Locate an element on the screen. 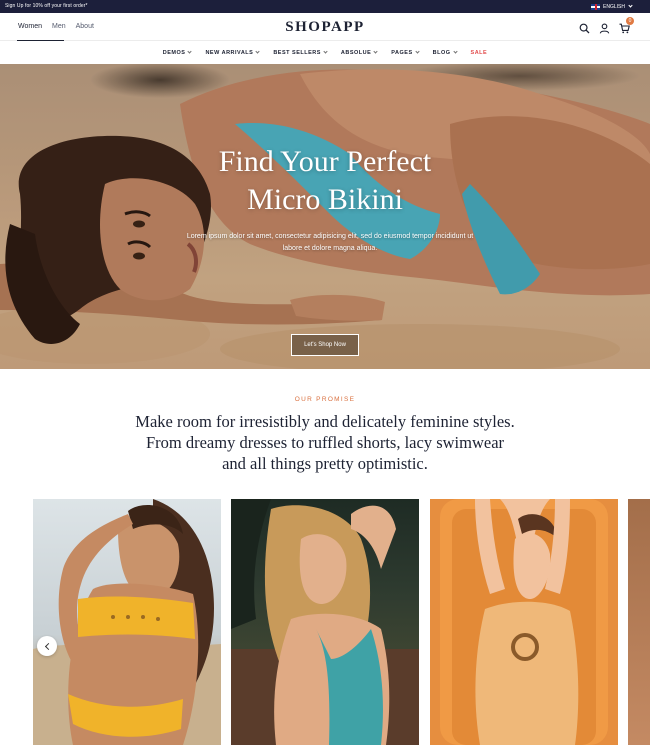 The image size is (650, 745). header-actions: 0 is located at coordinates (606, 25).